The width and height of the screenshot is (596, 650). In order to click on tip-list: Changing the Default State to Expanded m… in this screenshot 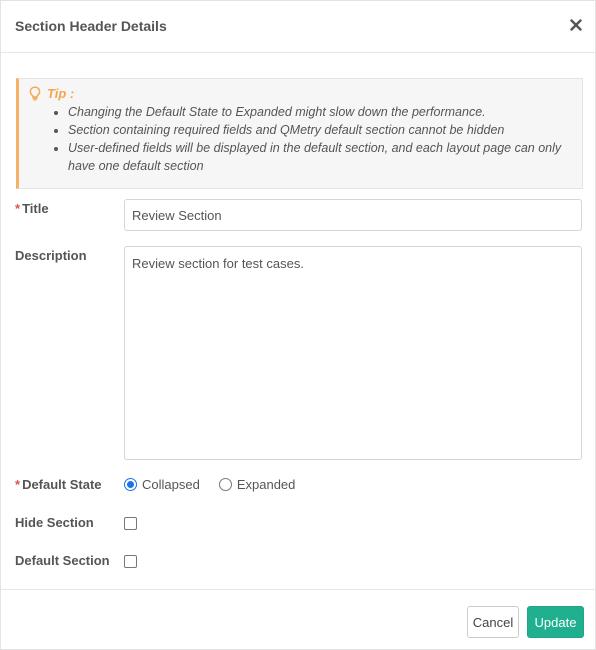, I will do `click(323, 139)`.